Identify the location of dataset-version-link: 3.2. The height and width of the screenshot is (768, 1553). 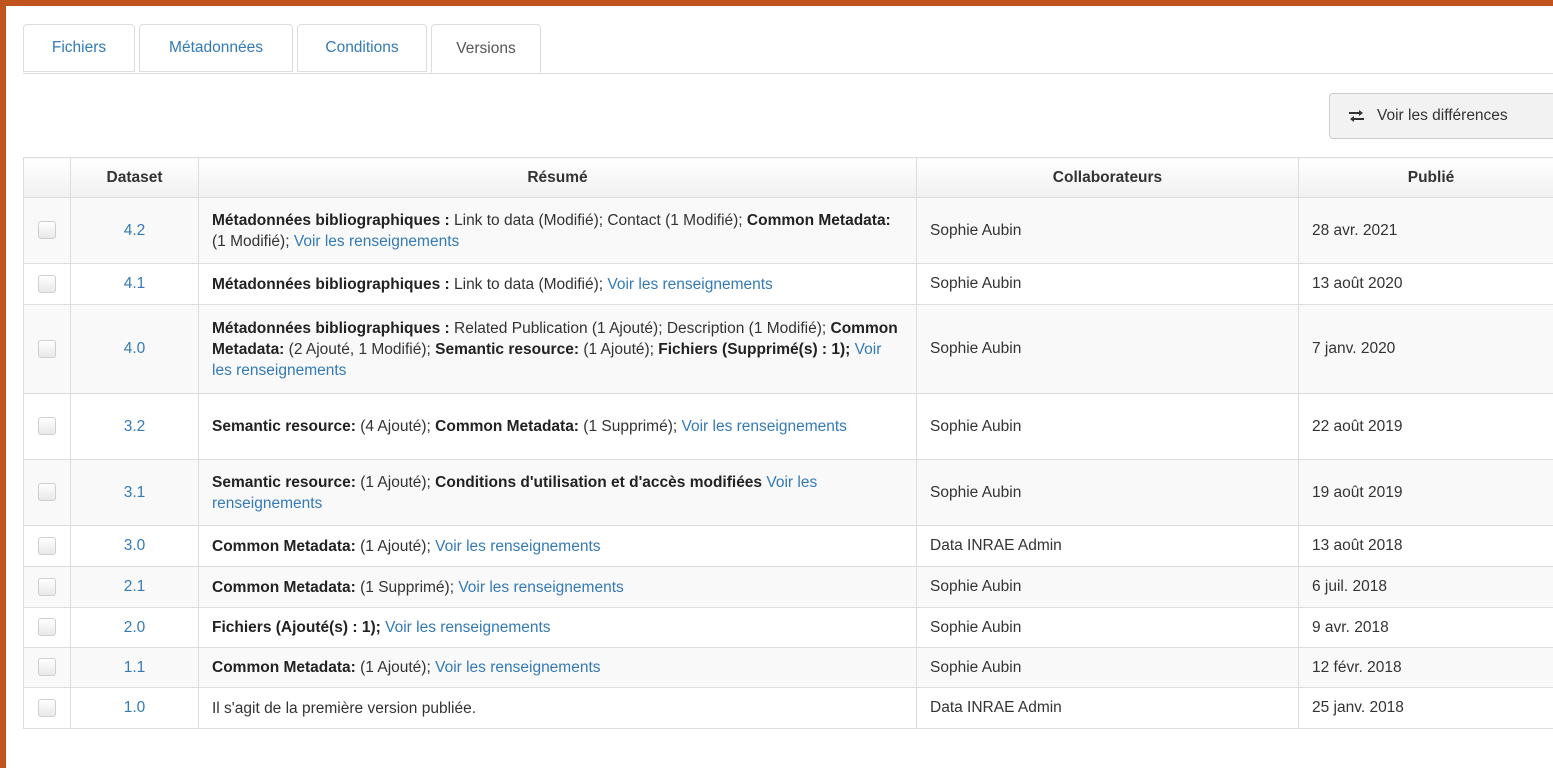
(134, 426).